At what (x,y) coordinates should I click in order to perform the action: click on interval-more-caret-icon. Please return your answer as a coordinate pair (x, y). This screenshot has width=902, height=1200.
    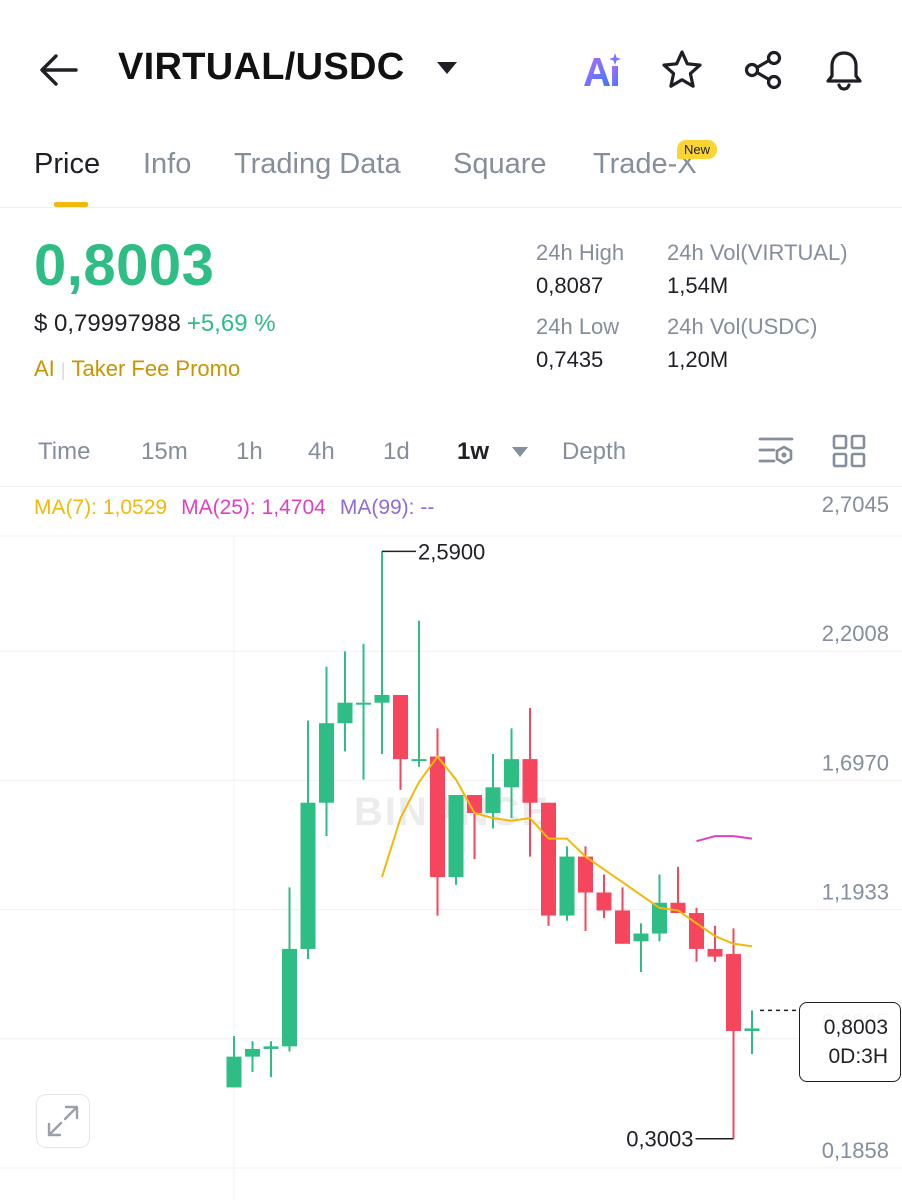
    Looking at the image, I should click on (520, 452).